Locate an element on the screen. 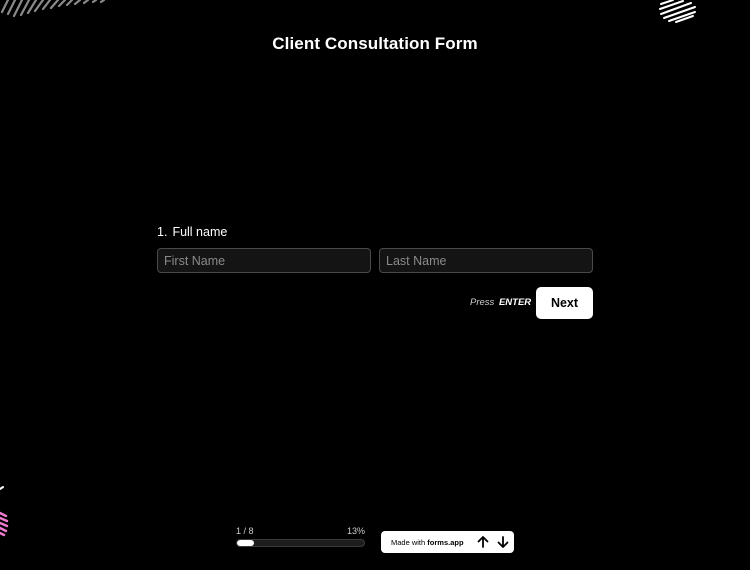  question-label-row: 1. Full name is located at coordinates (375, 232).